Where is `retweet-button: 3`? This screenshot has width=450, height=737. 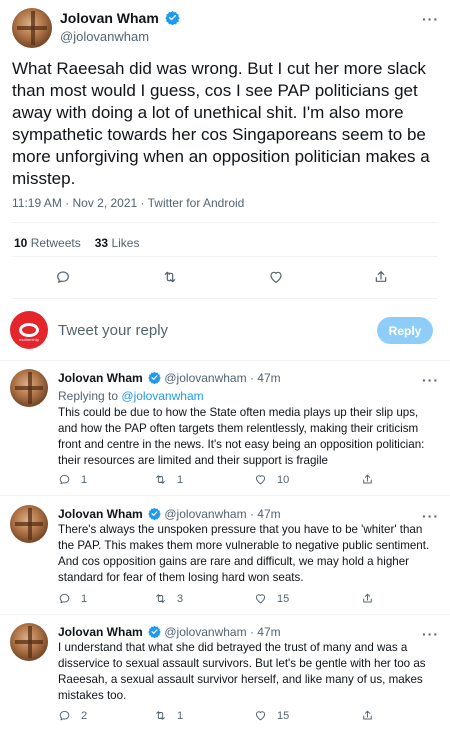
retweet-button: 3 is located at coordinates (168, 598).